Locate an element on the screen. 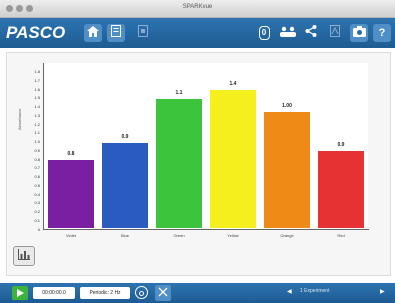  x-category-label: Blue is located at coordinates (124, 235).